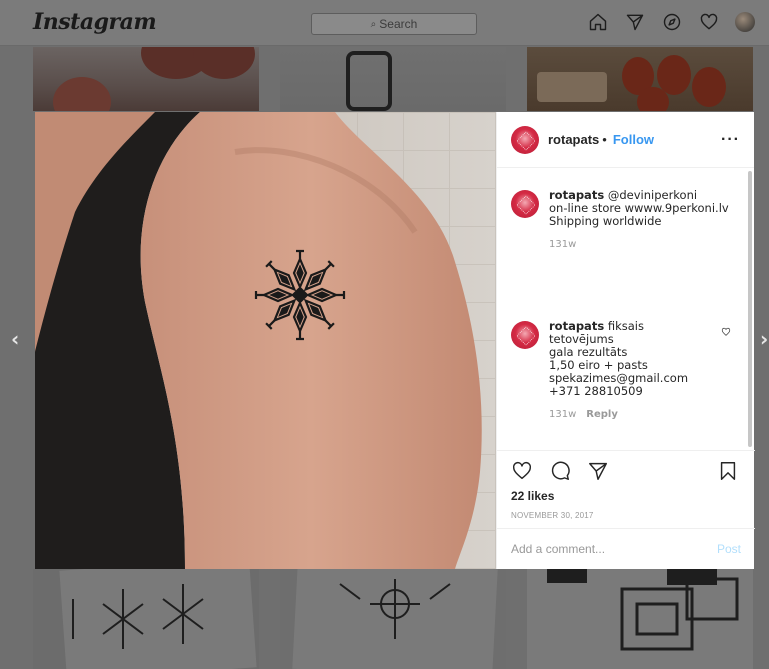 This screenshot has height=669, width=769. What do you see at coordinates (709, 22) in the screenshot?
I see `activity-heart-icon` at bounding box center [709, 22].